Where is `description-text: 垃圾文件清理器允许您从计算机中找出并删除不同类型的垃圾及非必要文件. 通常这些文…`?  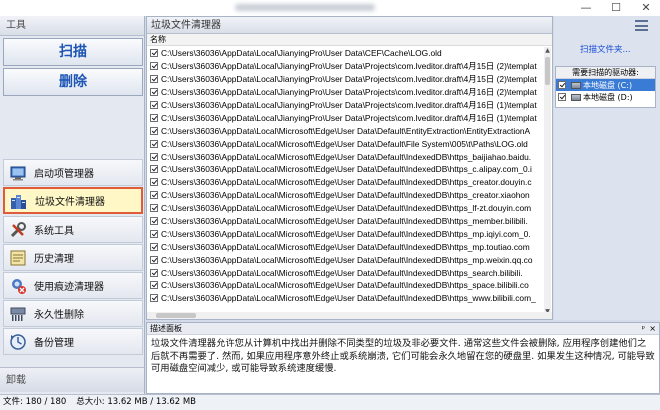 description-text: 垃圾文件清理器允许您从计算机中找出并删除不同类型的垃圾及非必要文件. 通常这些文… is located at coordinates (403, 356).